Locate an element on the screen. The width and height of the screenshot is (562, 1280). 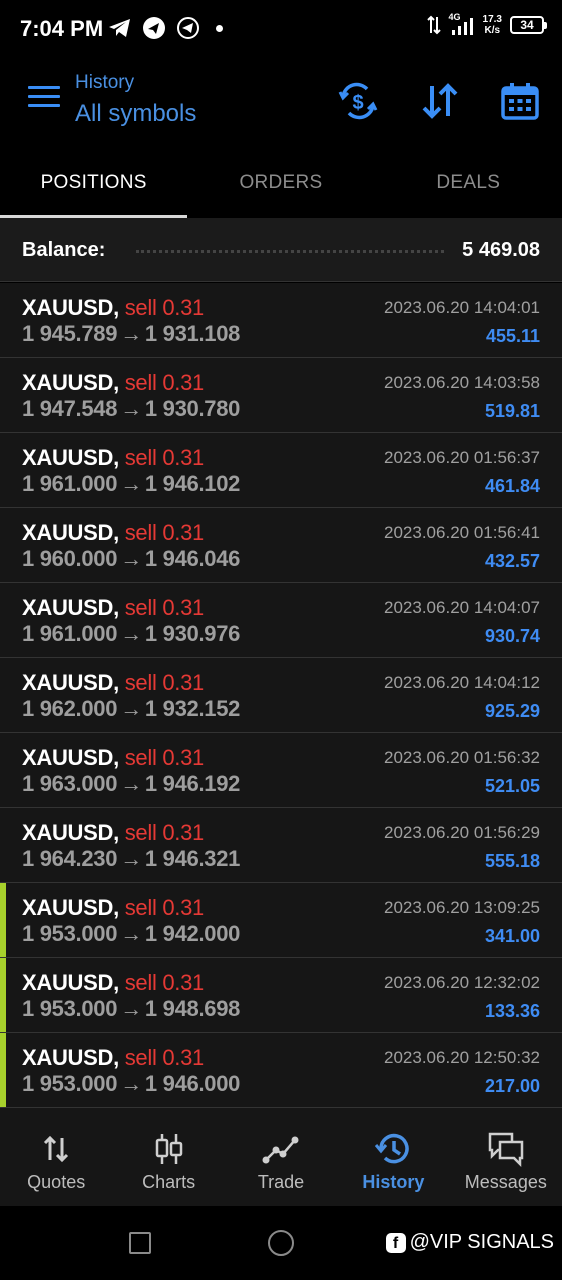
nav-quotes: Quotes is located at coordinates (56, 1157).